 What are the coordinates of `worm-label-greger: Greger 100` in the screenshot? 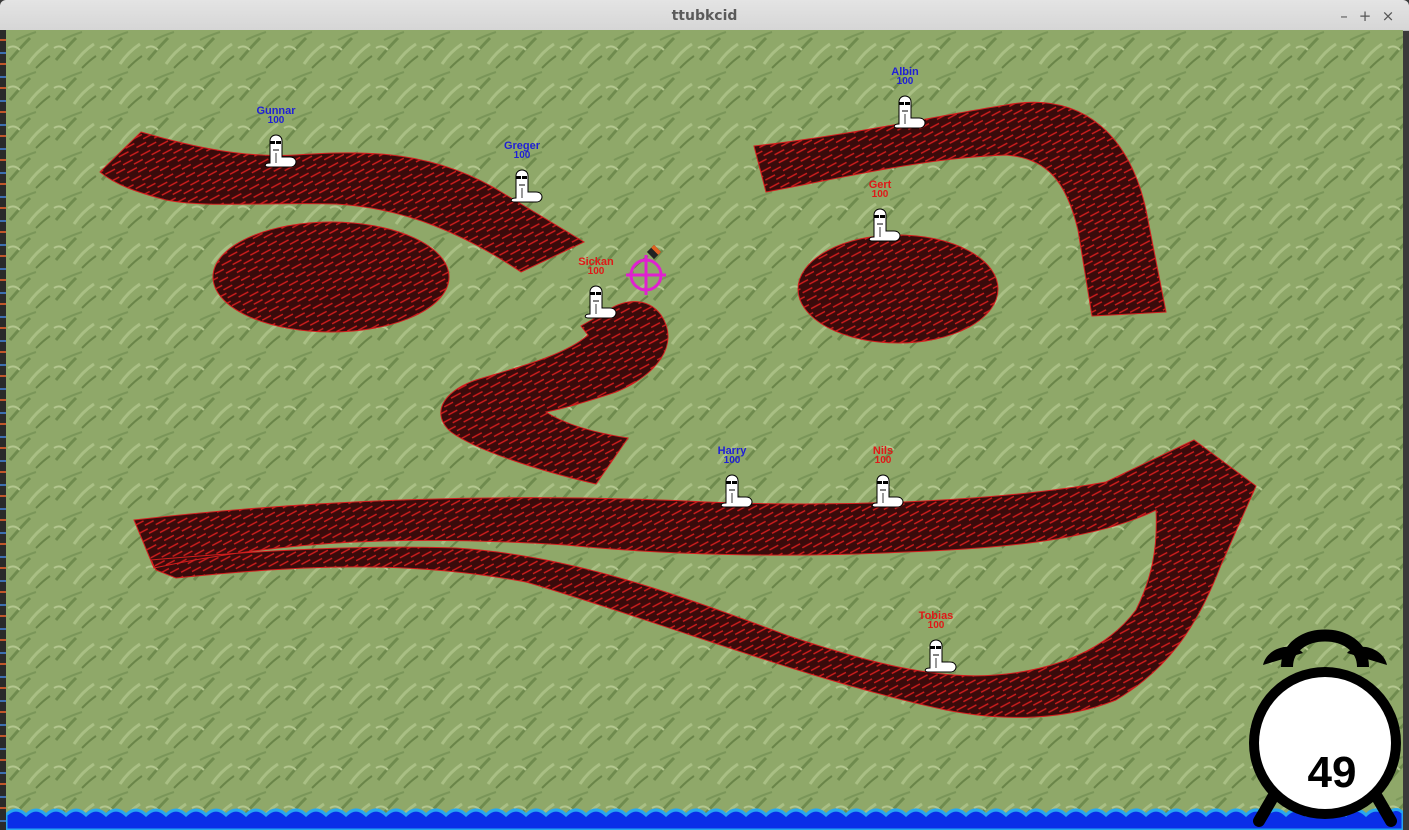 It's located at (522, 151).